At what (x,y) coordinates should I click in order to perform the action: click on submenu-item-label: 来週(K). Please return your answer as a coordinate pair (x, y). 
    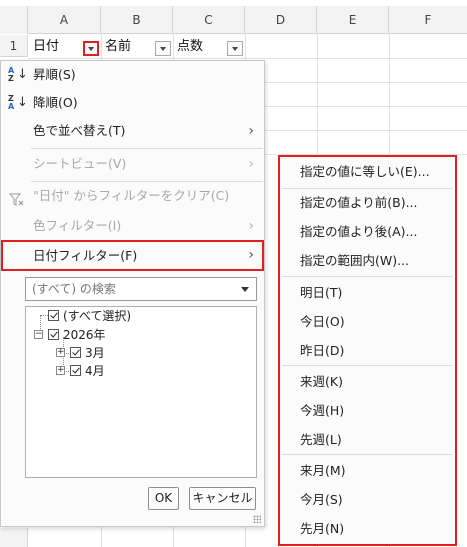
    Looking at the image, I should click on (321, 381).